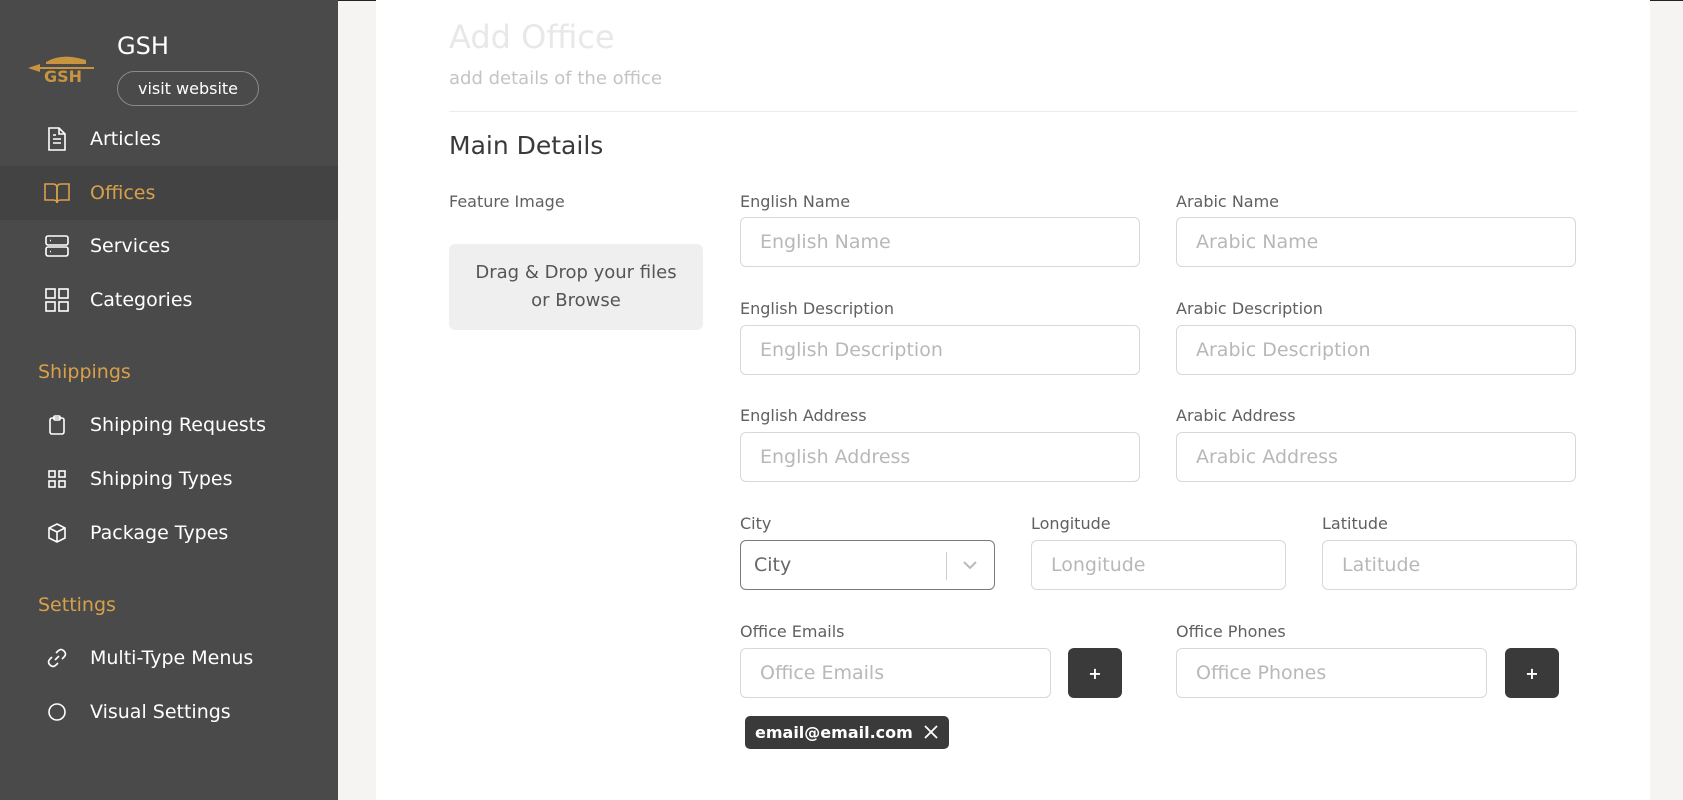  What do you see at coordinates (576, 287) in the screenshot?
I see `feature-image-dropzone: Drag & Drop your files or Browse` at bounding box center [576, 287].